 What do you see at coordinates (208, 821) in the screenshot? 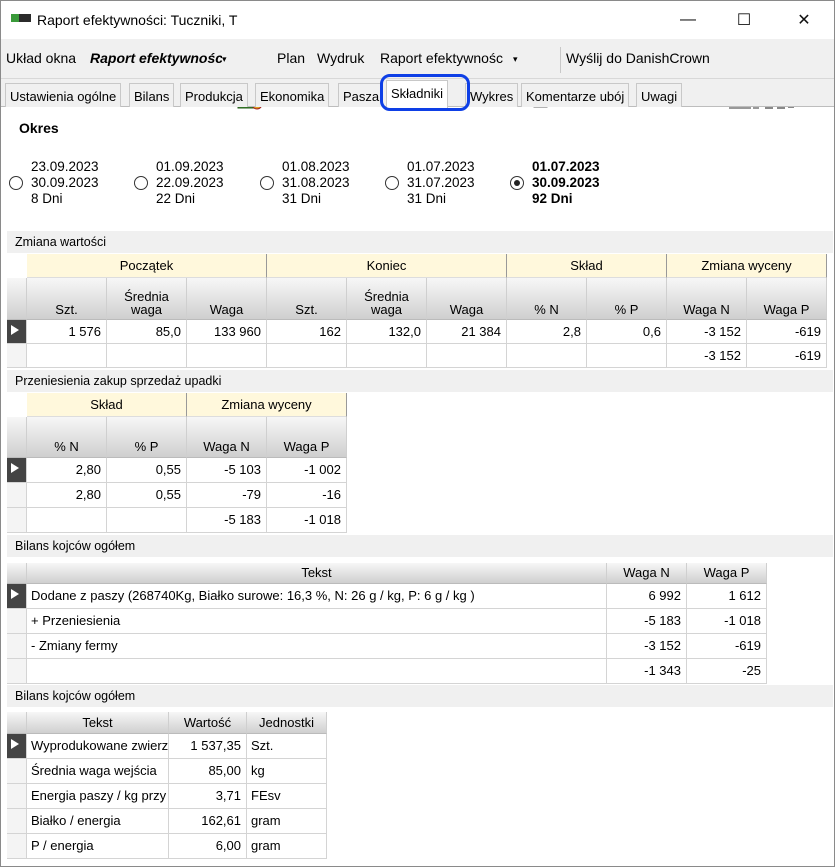
I see `table-cell: 162,61` at bounding box center [208, 821].